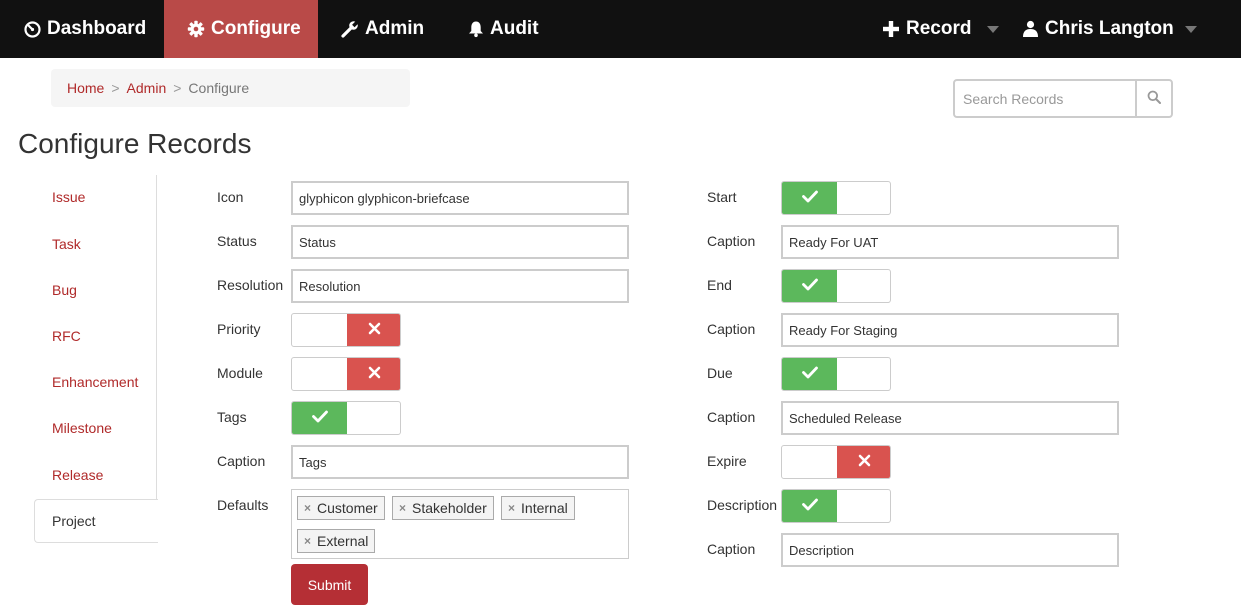  What do you see at coordinates (240, 373) in the screenshot?
I see `module-label: Module` at bounding box center [240, 373].